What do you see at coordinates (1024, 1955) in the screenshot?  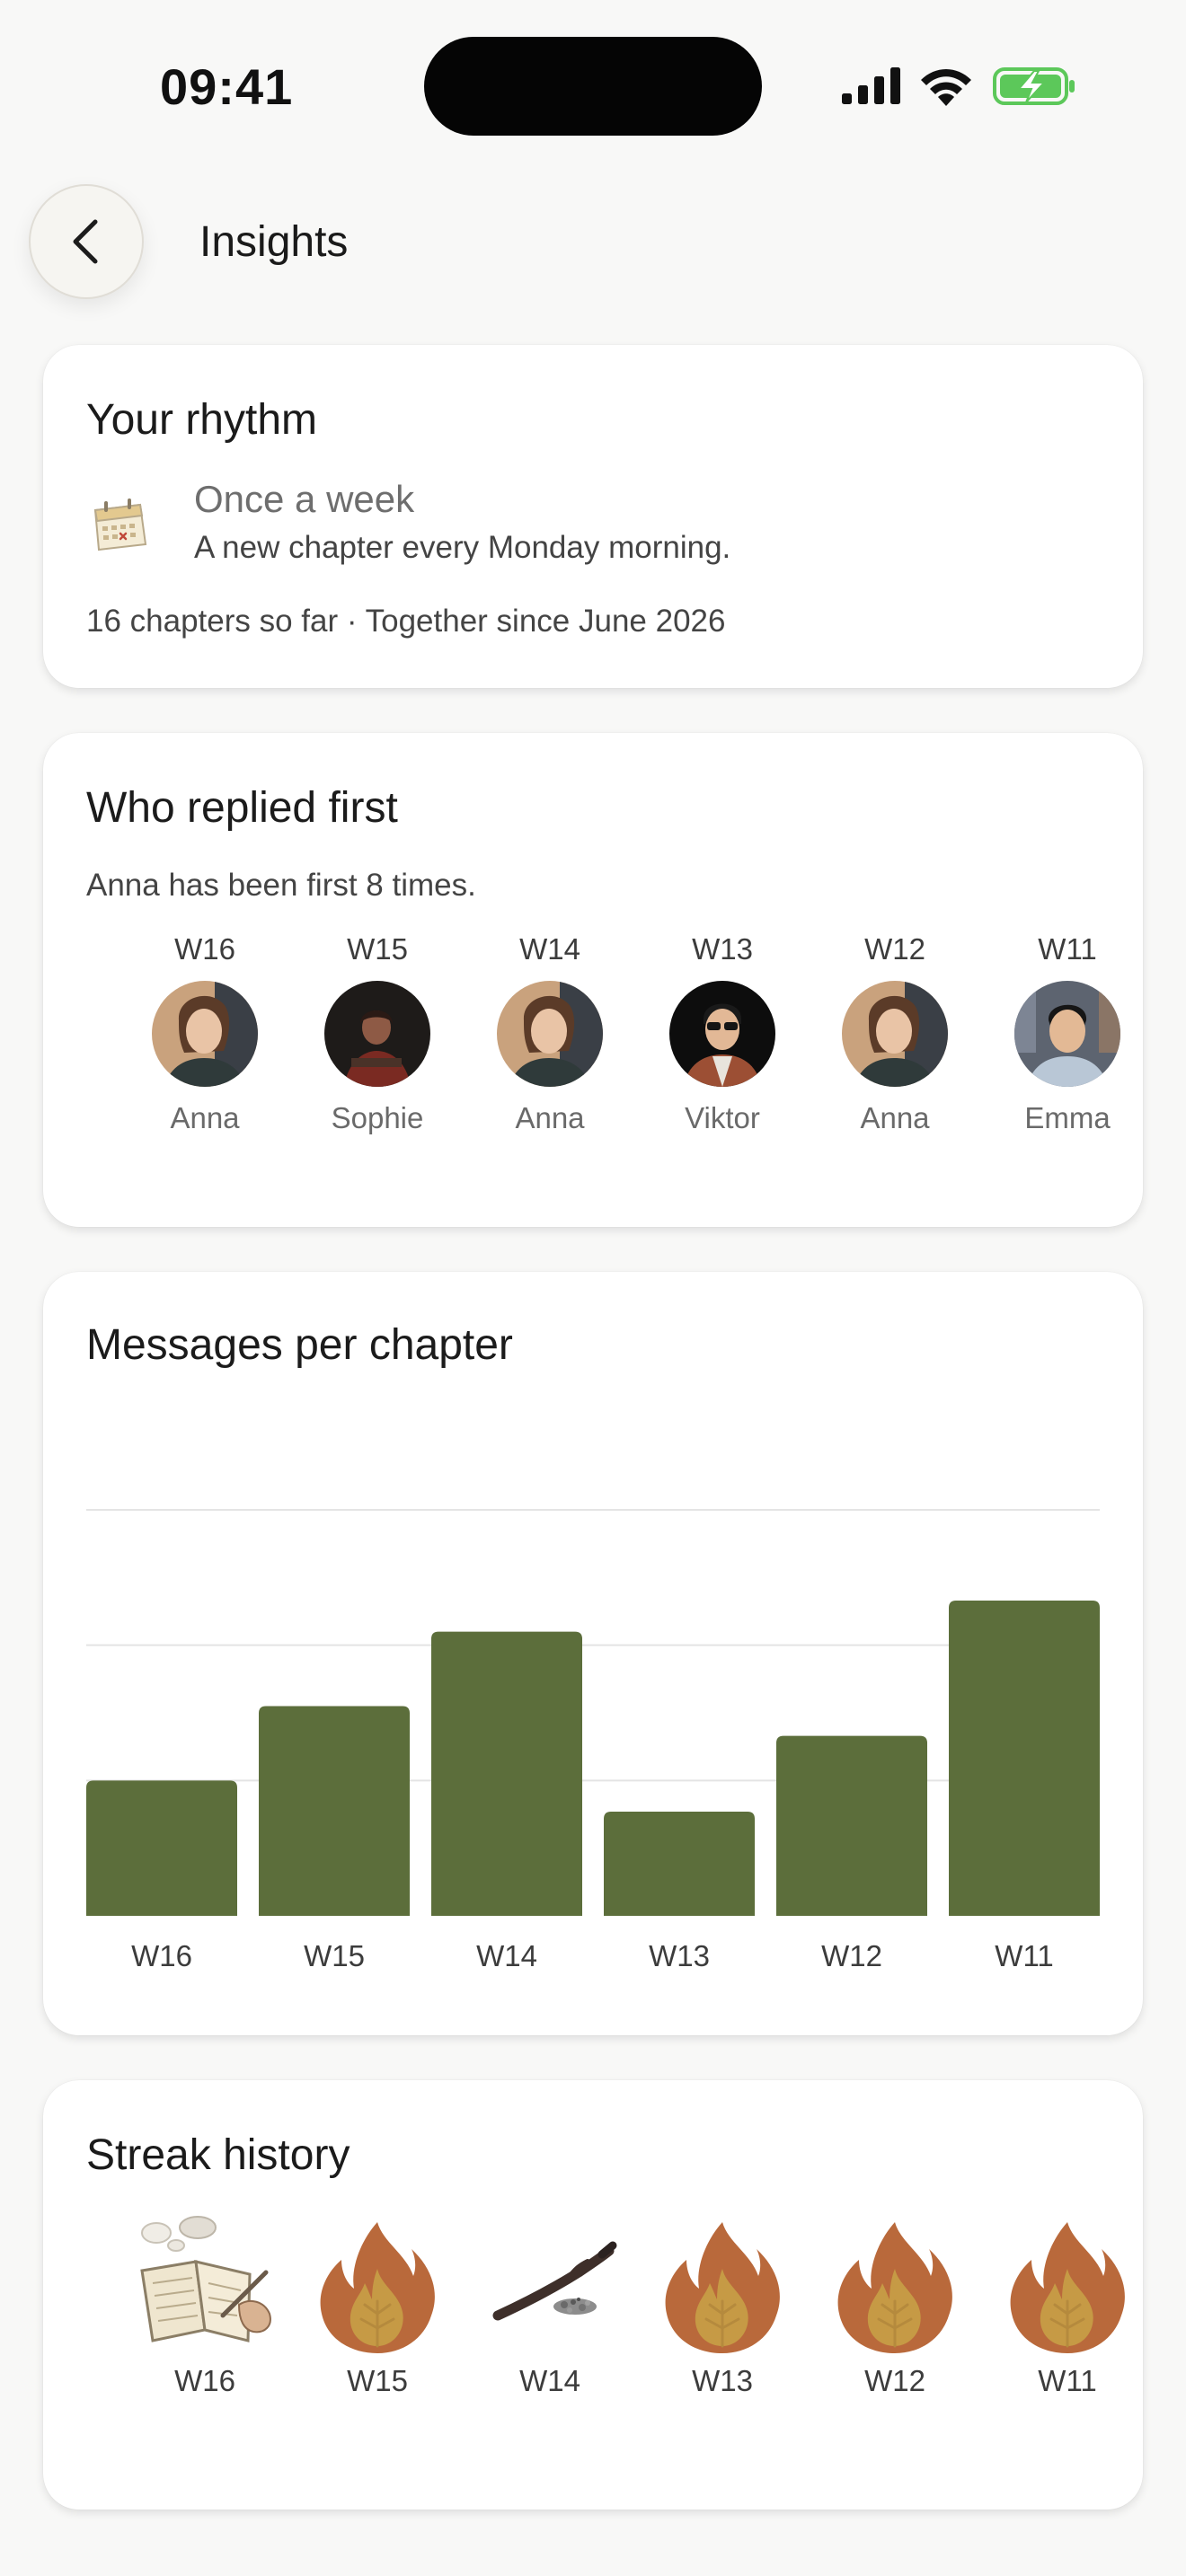 I see `chart-x-tick-label: W11` at bounding box center [1024, 1955].